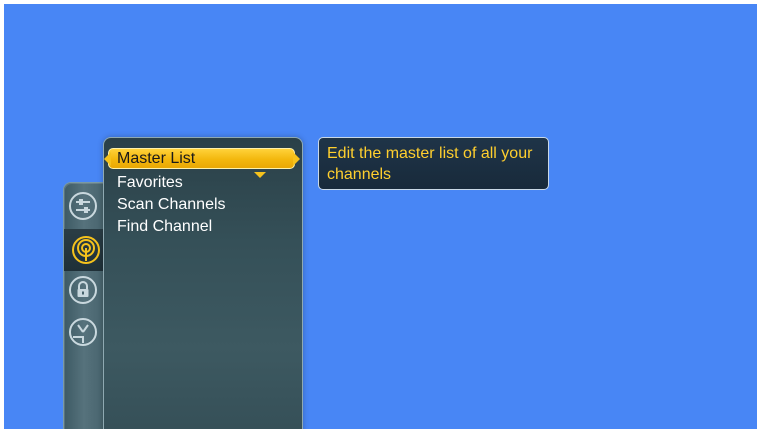  I want to click on scroll-right-arrow-icon, so click(296, 159).